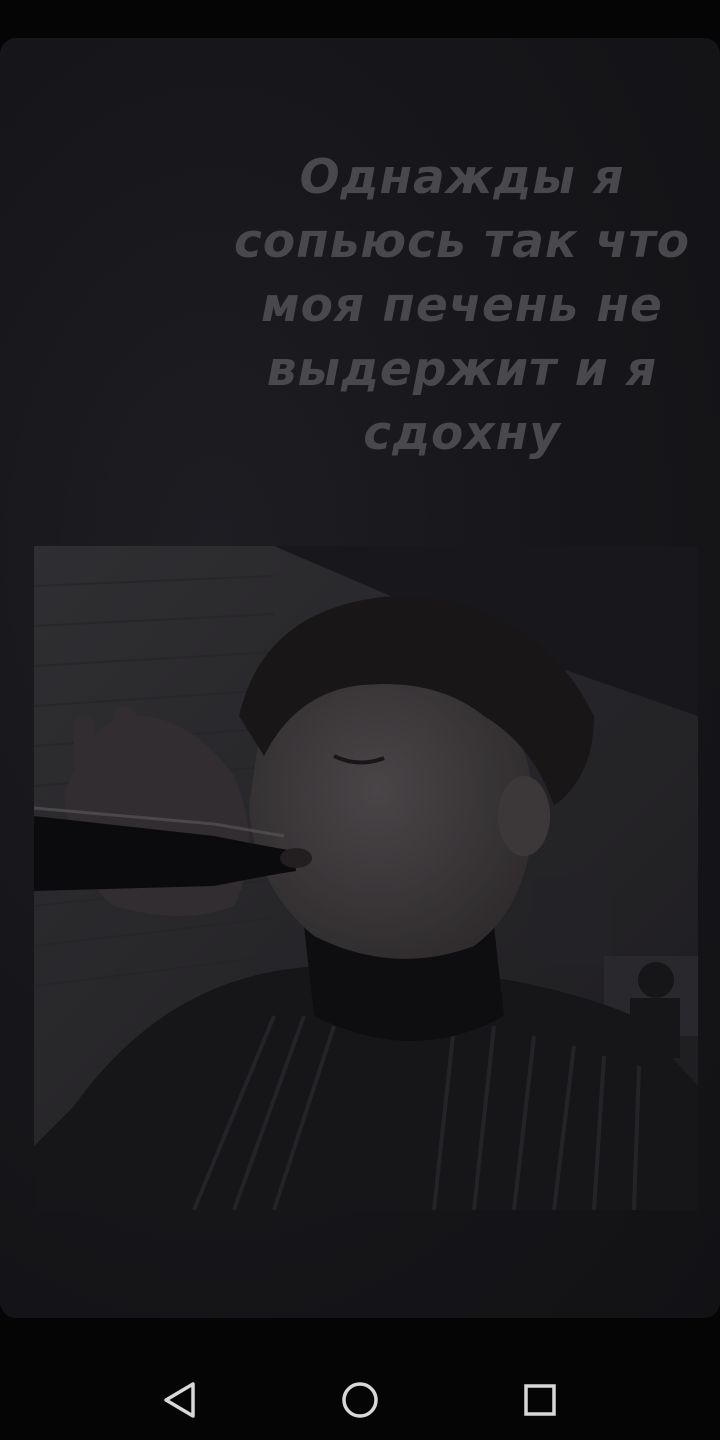  I want to click on back-button, so click(180, 1400).